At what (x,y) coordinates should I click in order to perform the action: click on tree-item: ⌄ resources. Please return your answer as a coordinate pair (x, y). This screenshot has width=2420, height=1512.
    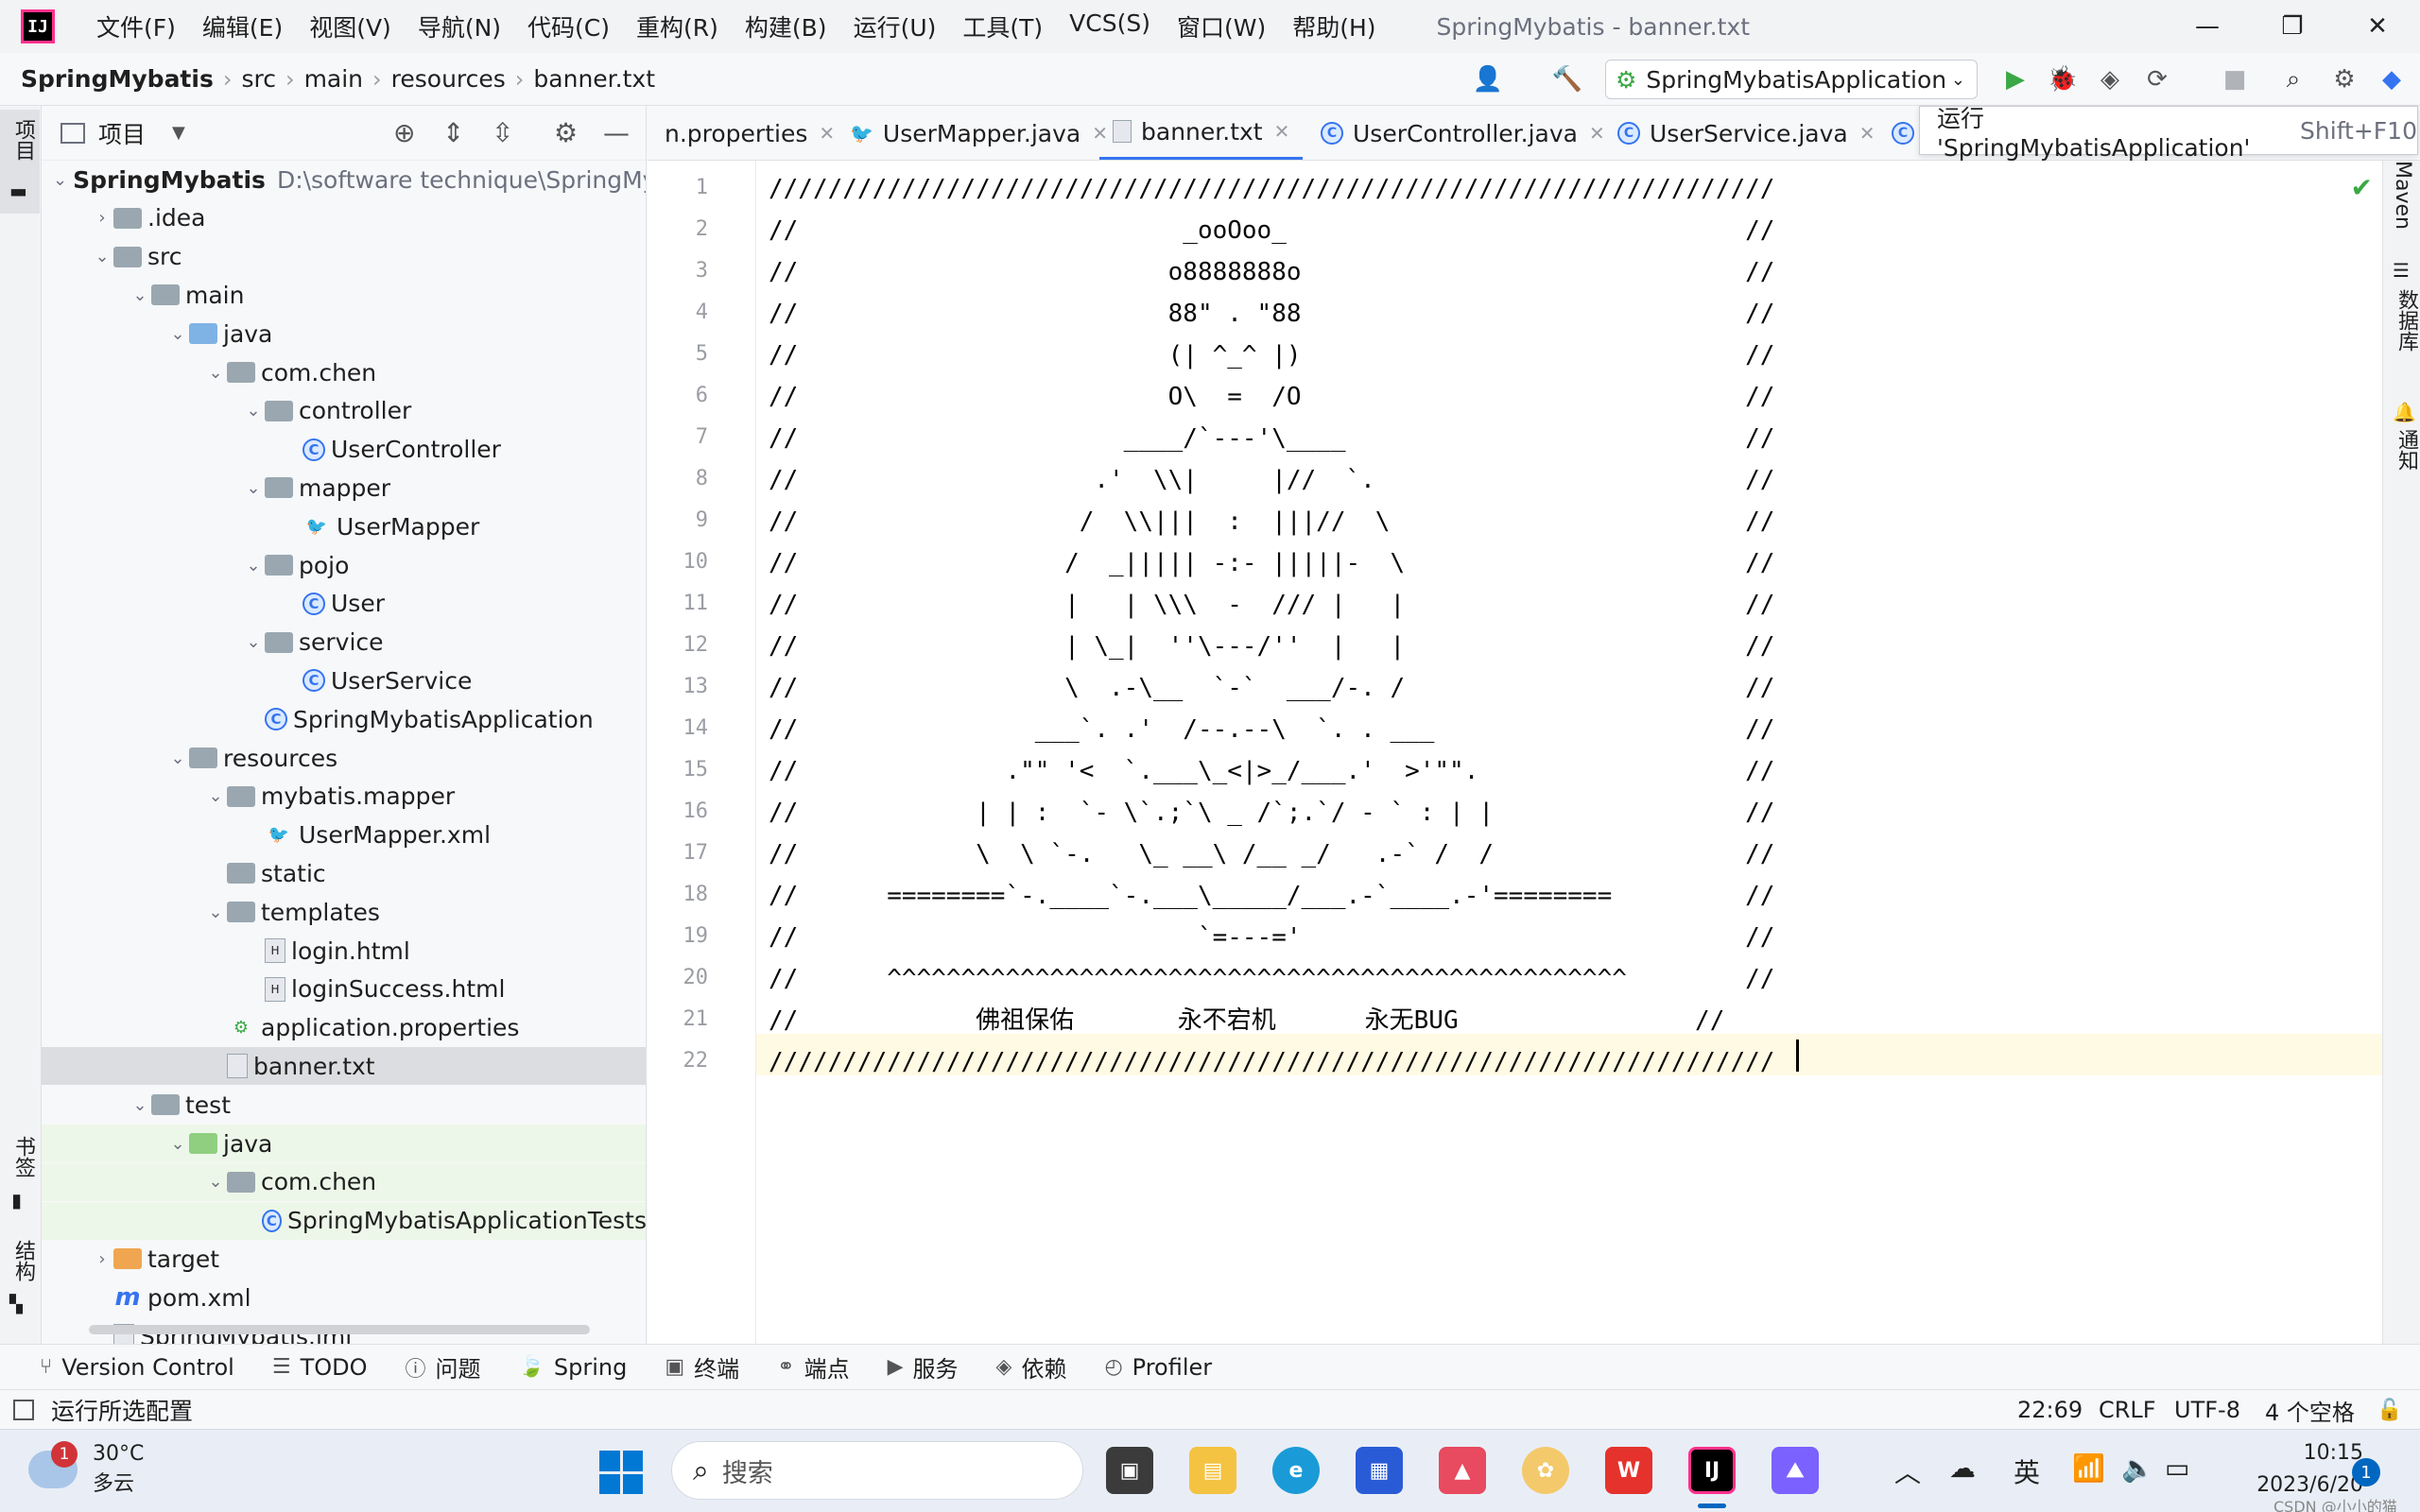
    Looking at the image, I should click on (344, 758).